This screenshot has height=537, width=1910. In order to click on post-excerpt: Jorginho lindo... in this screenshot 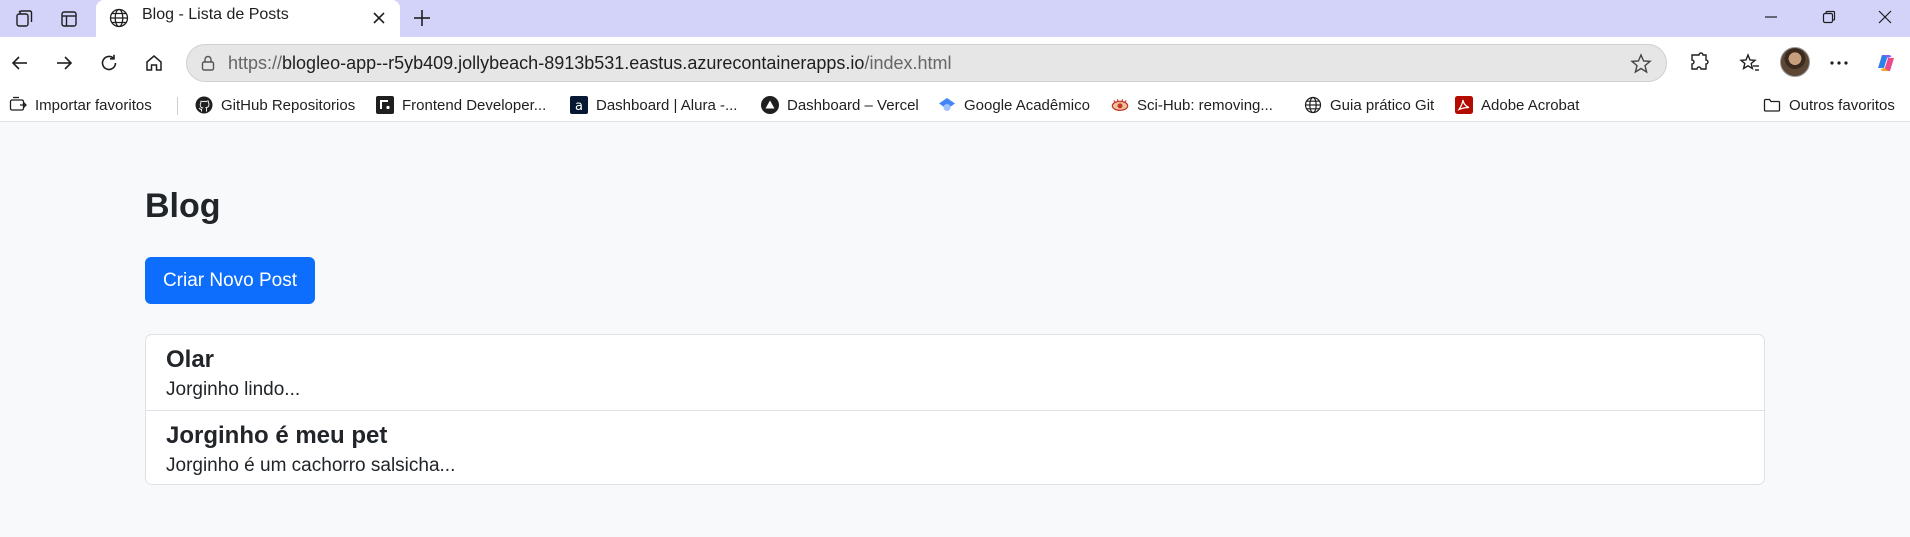, I will do `click(233, 389)`.